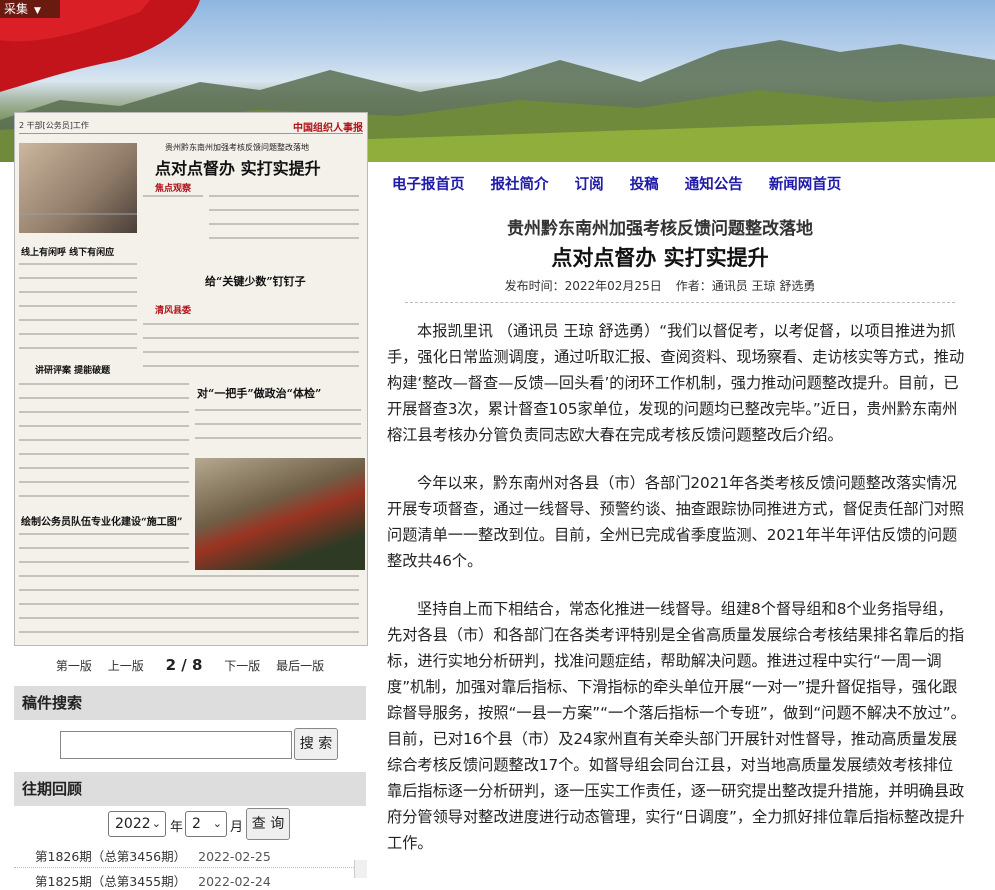  Describe the element at coordinates (660, 229) in the screenshot. I see `article-kicker: 贵州黔东南州加强考核反馈问题整改落地` at that location.